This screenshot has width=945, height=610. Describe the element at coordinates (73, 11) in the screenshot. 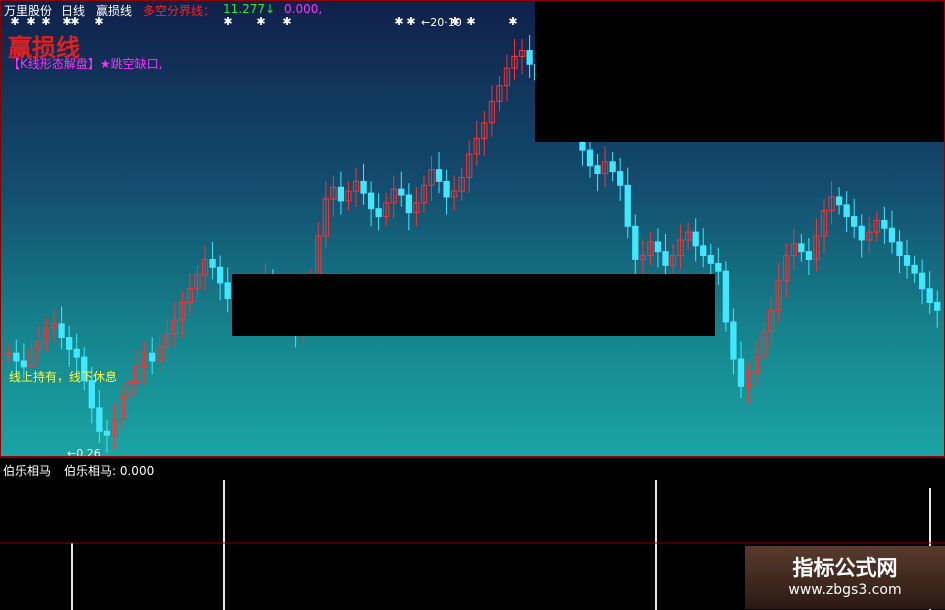

I see `period-label: 日线` at that location.